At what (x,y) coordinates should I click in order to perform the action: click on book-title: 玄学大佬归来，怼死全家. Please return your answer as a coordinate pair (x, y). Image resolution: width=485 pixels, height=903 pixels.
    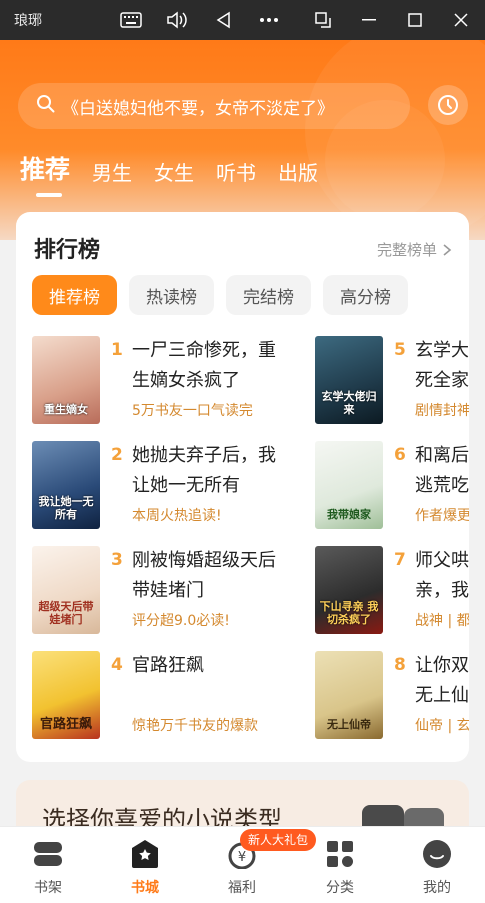
    Looking at the image, I should click on (442, 365).